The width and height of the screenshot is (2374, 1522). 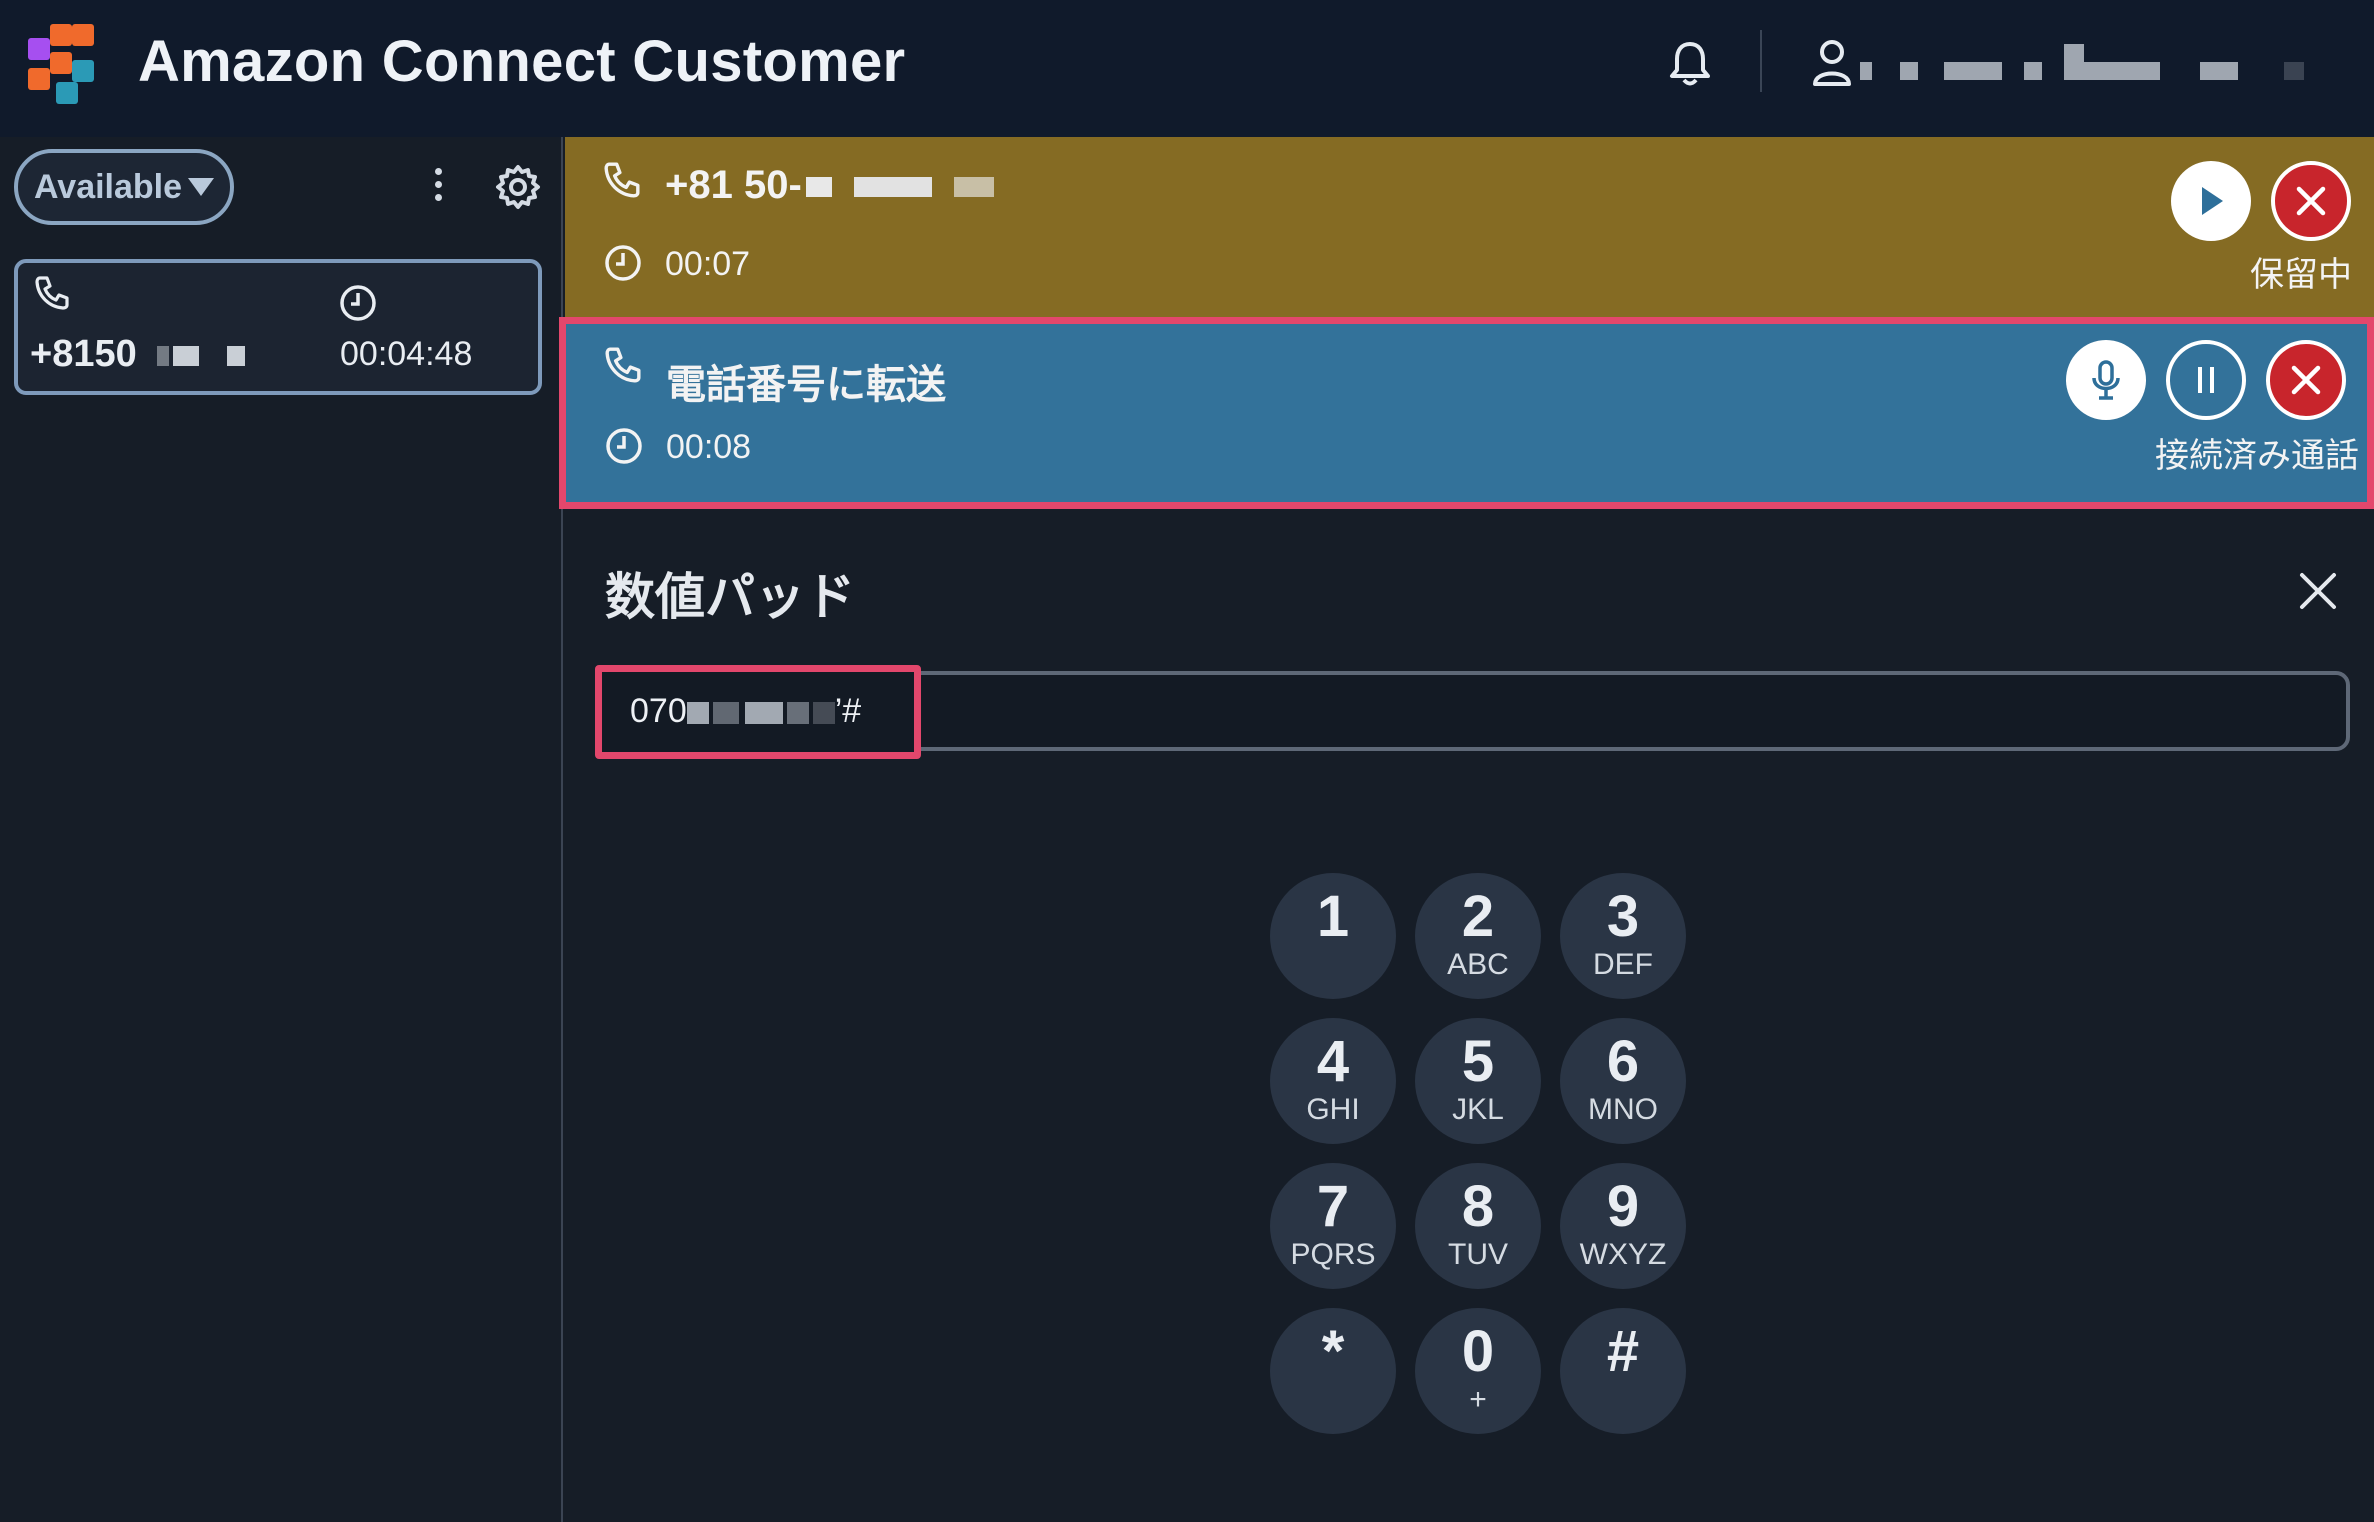 I want to click on agent-status-label: Available, so click(x=108, y=186).